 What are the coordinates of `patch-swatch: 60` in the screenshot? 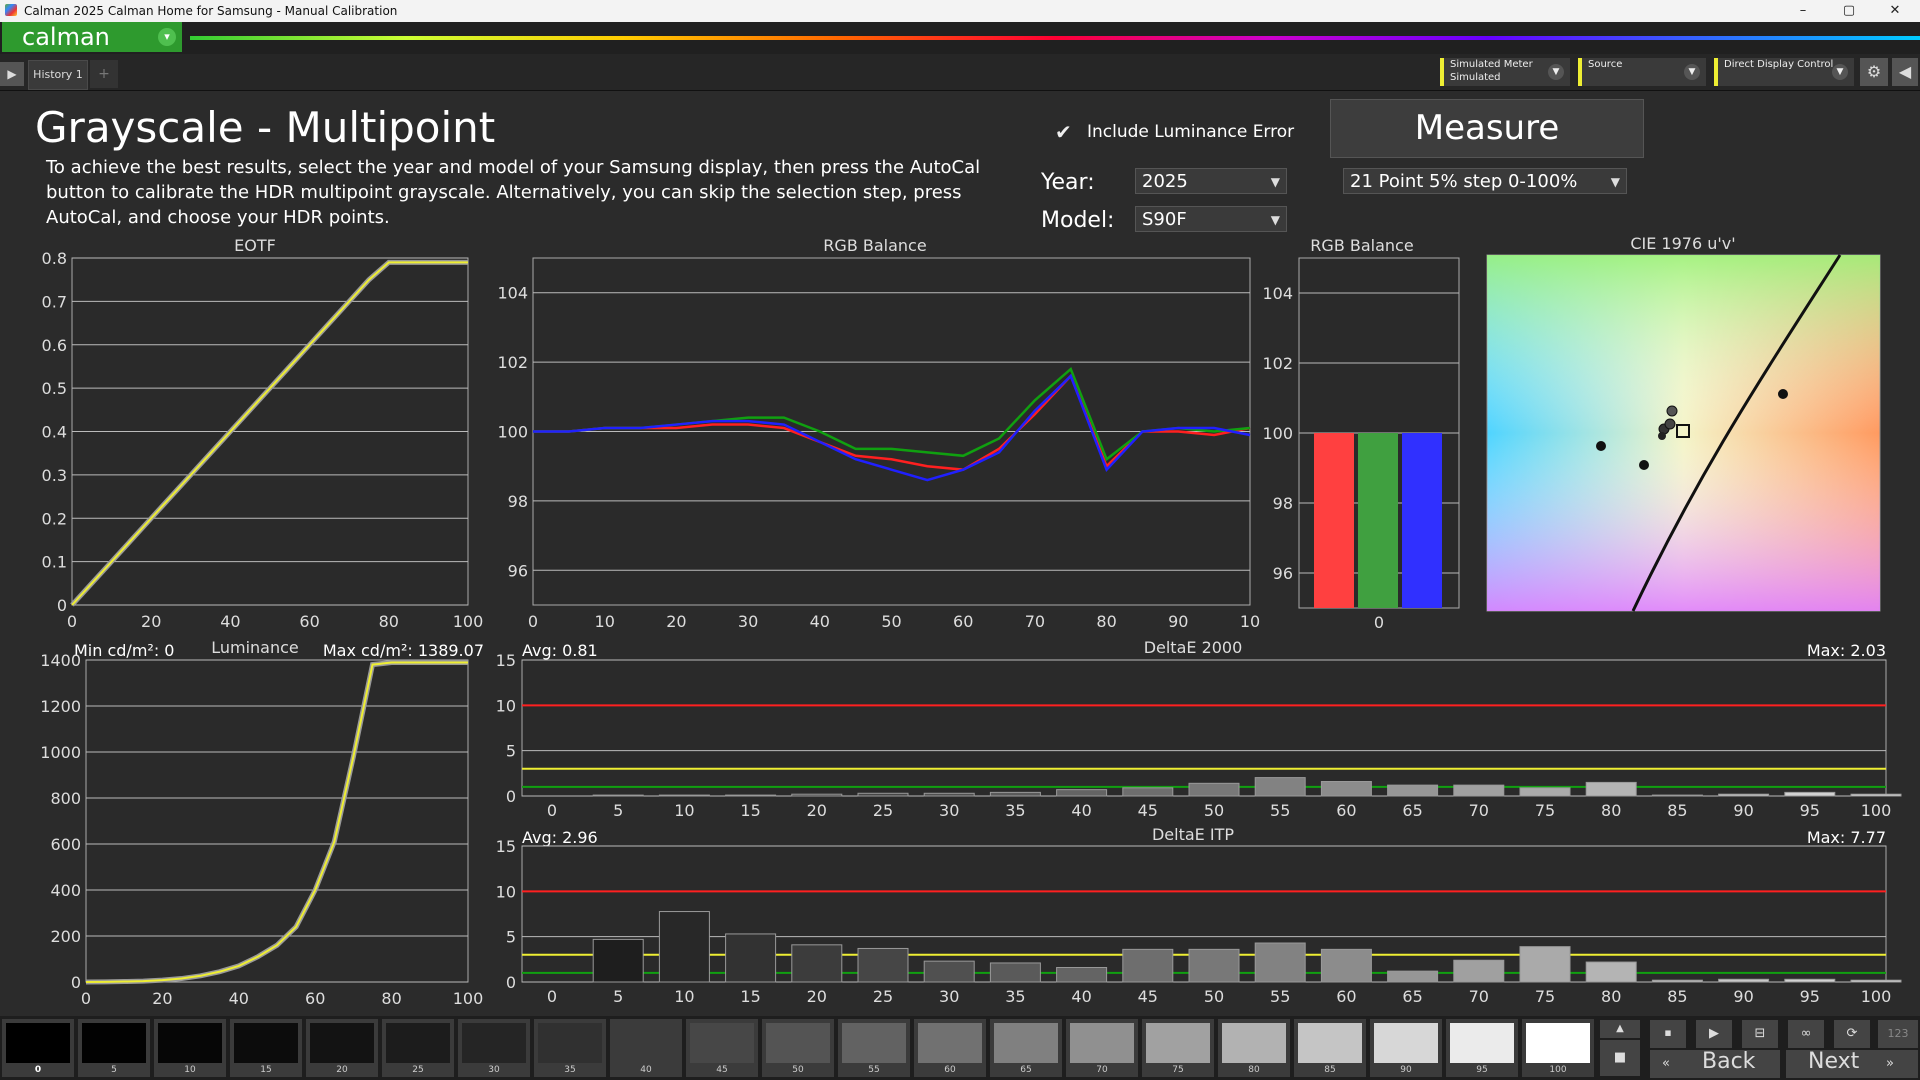 It's located at (950, 1048).